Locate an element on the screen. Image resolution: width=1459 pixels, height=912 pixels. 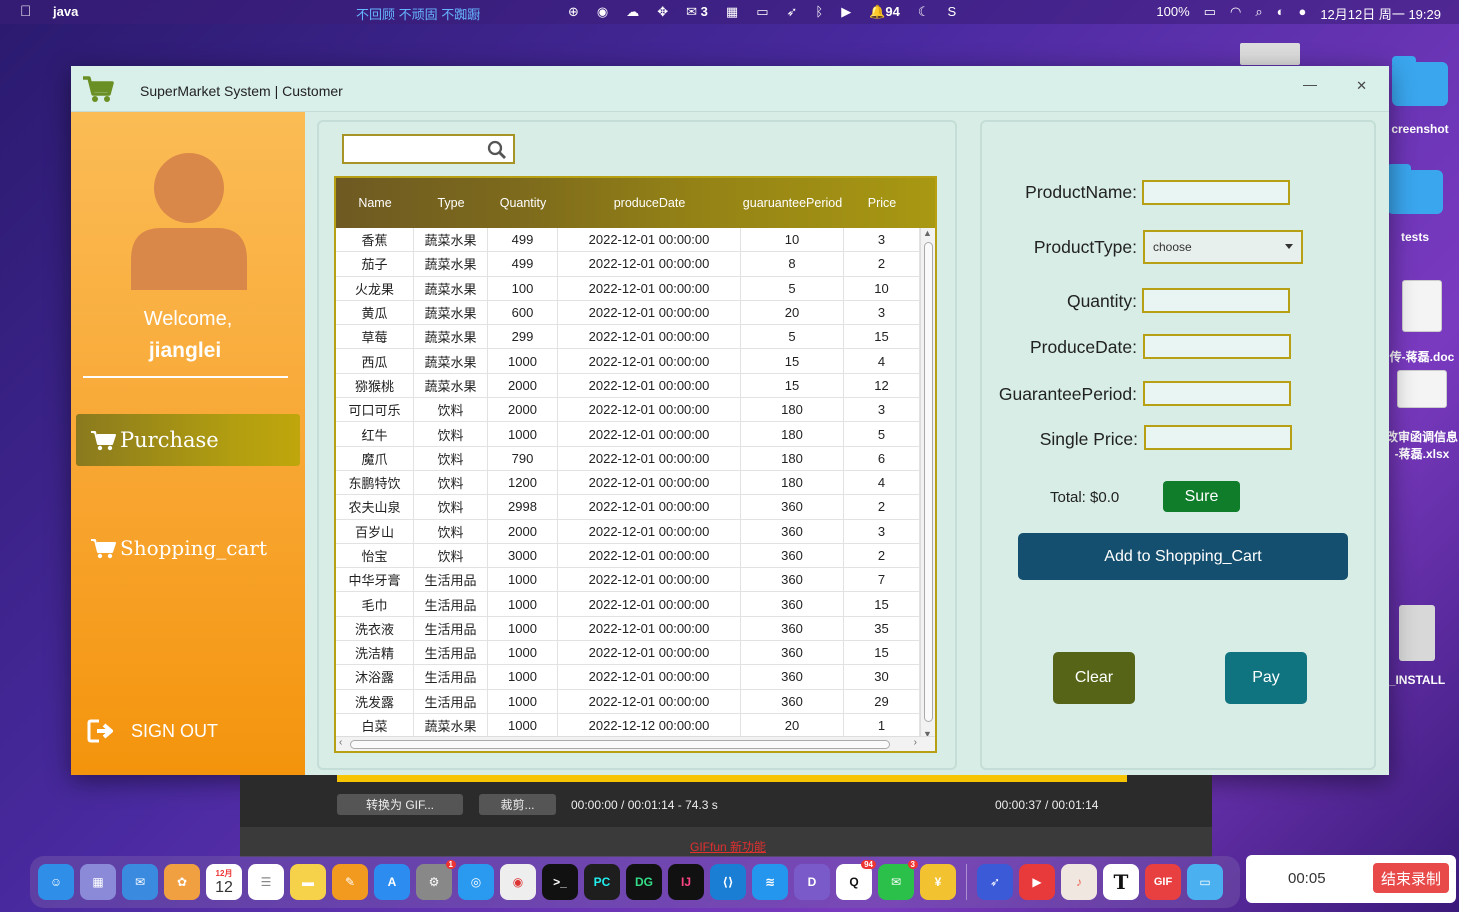
search-box is located at coordinates (428, 149).